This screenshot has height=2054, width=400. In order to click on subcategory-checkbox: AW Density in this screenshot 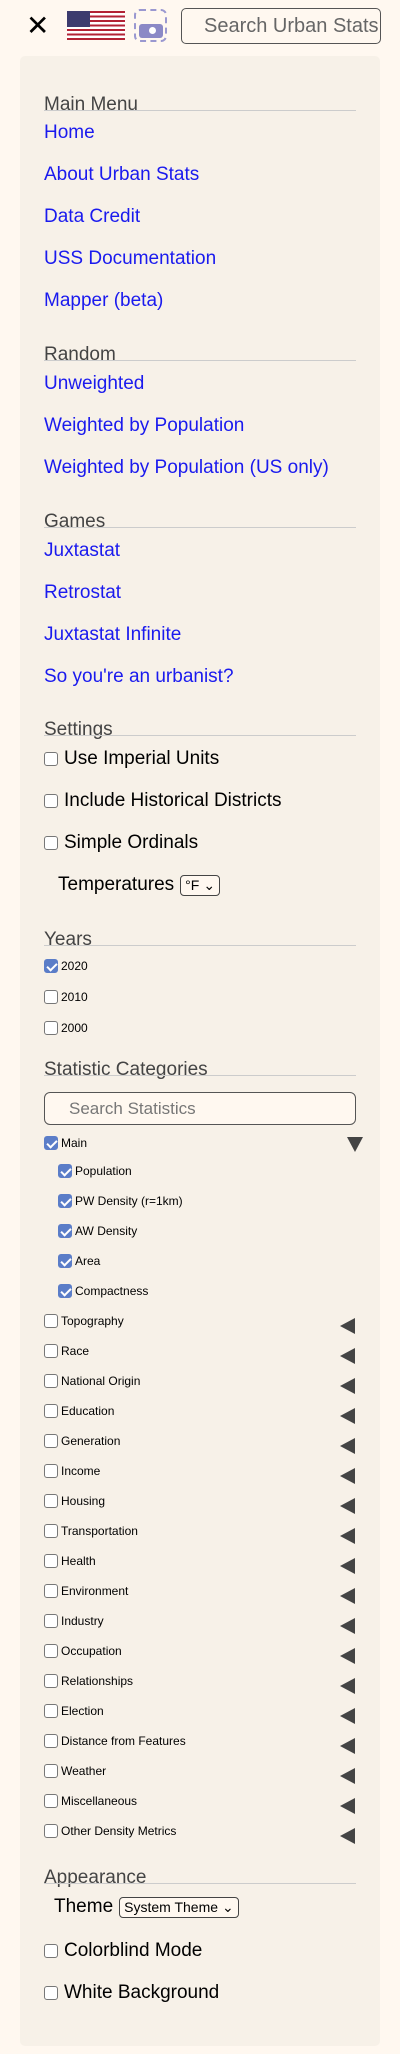, I will do `click(97, 1231)`.